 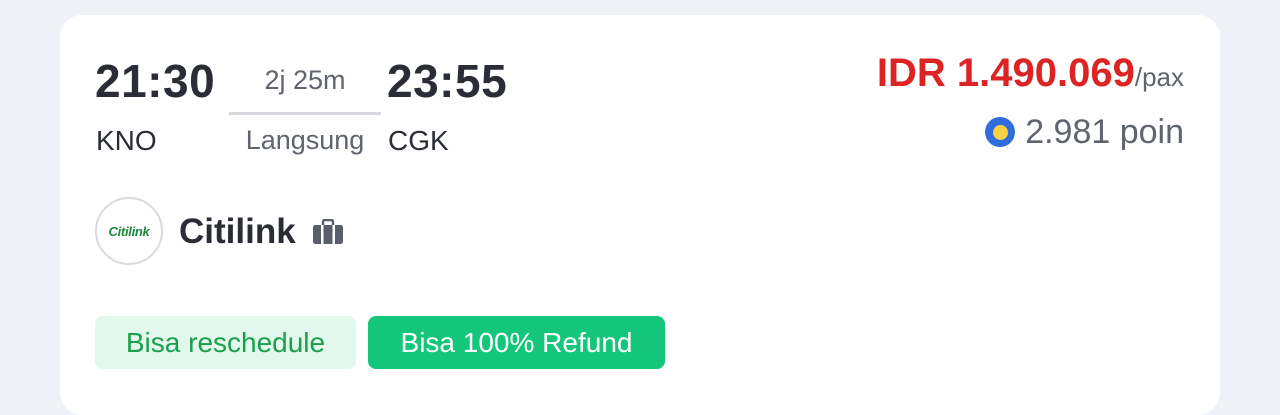 I want to click on refund-tag: Bisa 100% Refund, so click(x=516, y=342).